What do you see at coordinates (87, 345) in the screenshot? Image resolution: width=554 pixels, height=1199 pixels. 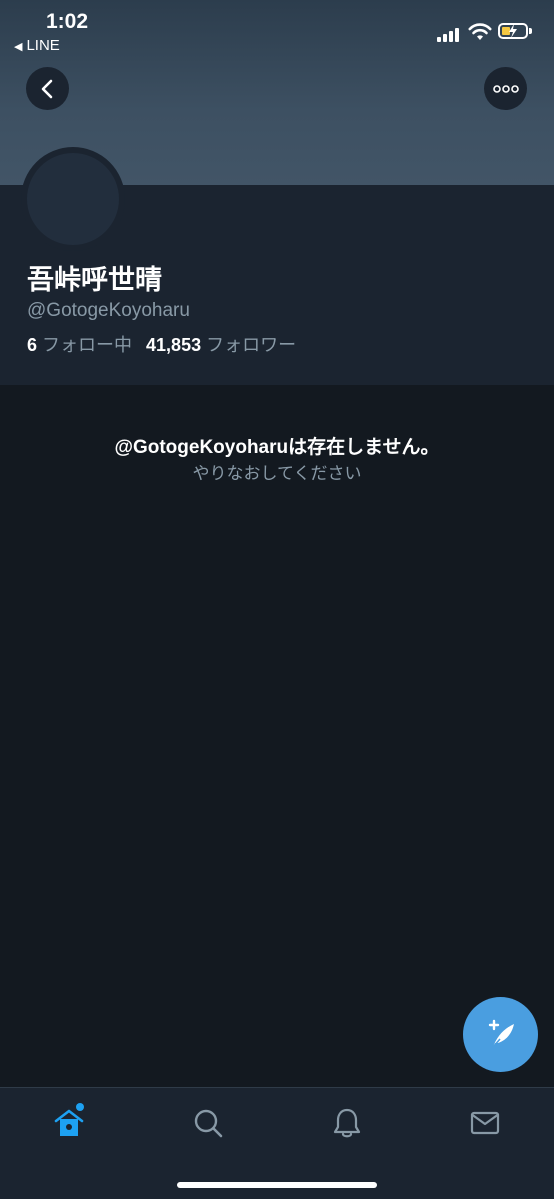 I see `following-label: フォロー中` at bounding box center [87, 345].